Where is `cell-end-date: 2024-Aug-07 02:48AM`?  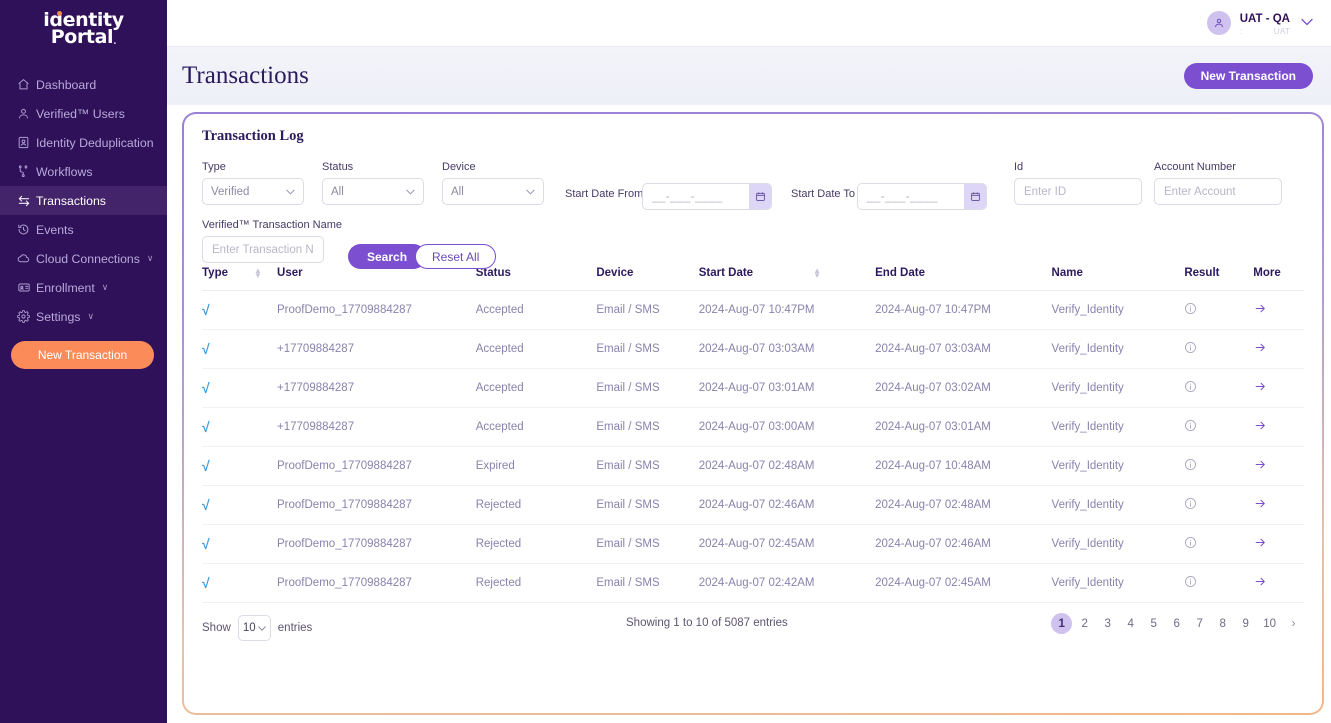
cell-end-date: 2024-Aug-07 02:48AM is located at coordinates (963, 505).